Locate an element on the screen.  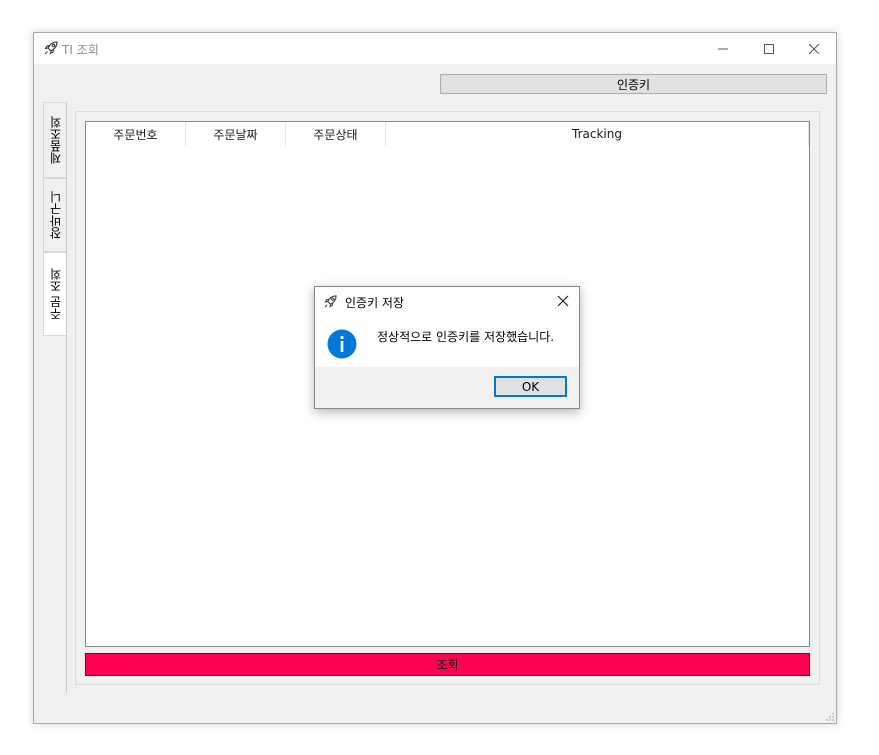
tab-label: 제품조회 is located at coordinates (55, 140).